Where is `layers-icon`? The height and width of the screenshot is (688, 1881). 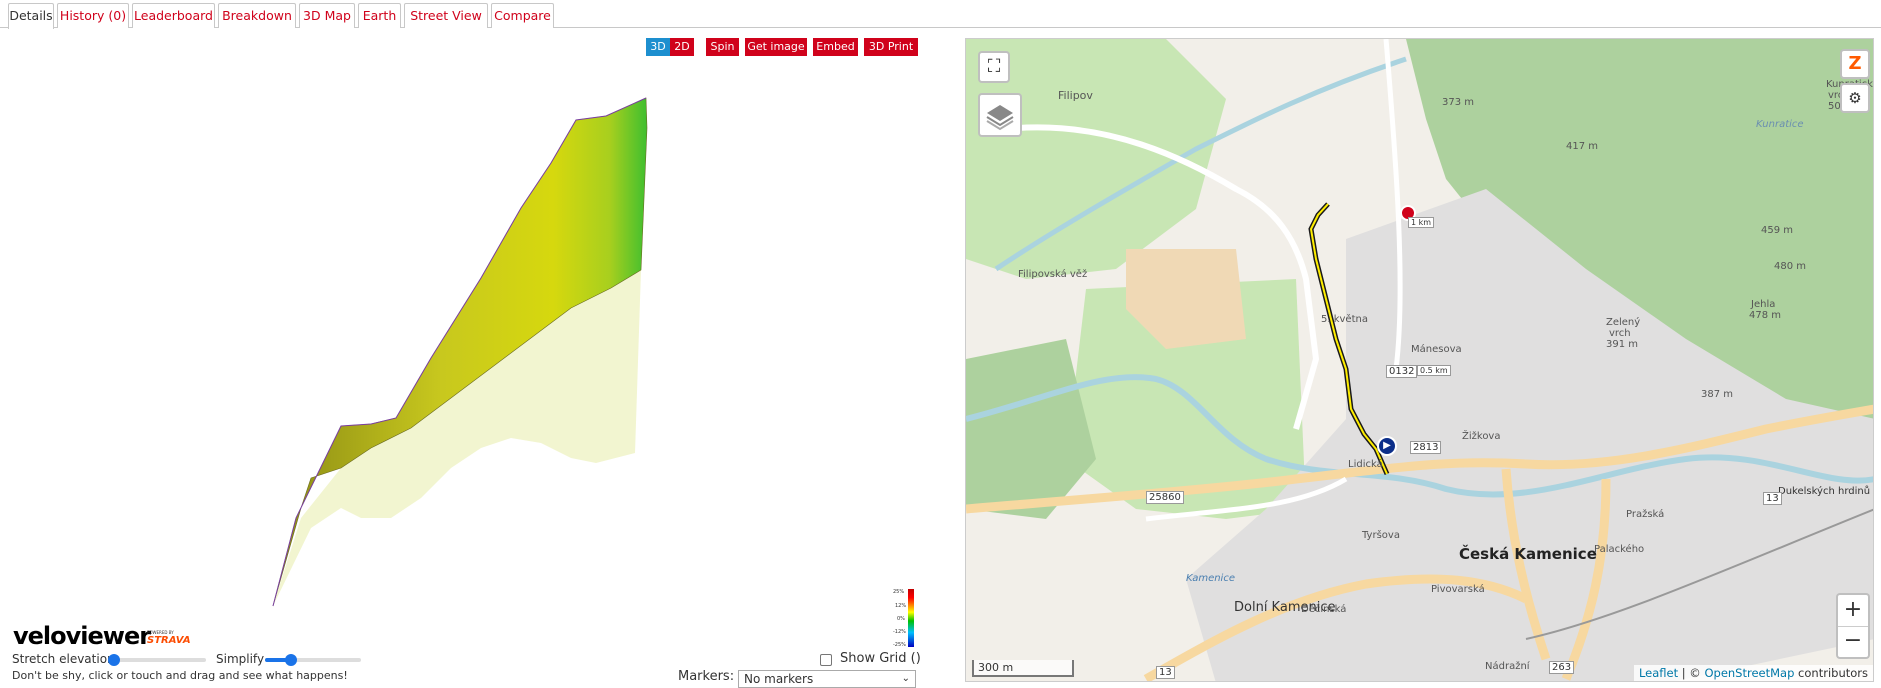 layers-icon is located at coordinates (1000, 118).